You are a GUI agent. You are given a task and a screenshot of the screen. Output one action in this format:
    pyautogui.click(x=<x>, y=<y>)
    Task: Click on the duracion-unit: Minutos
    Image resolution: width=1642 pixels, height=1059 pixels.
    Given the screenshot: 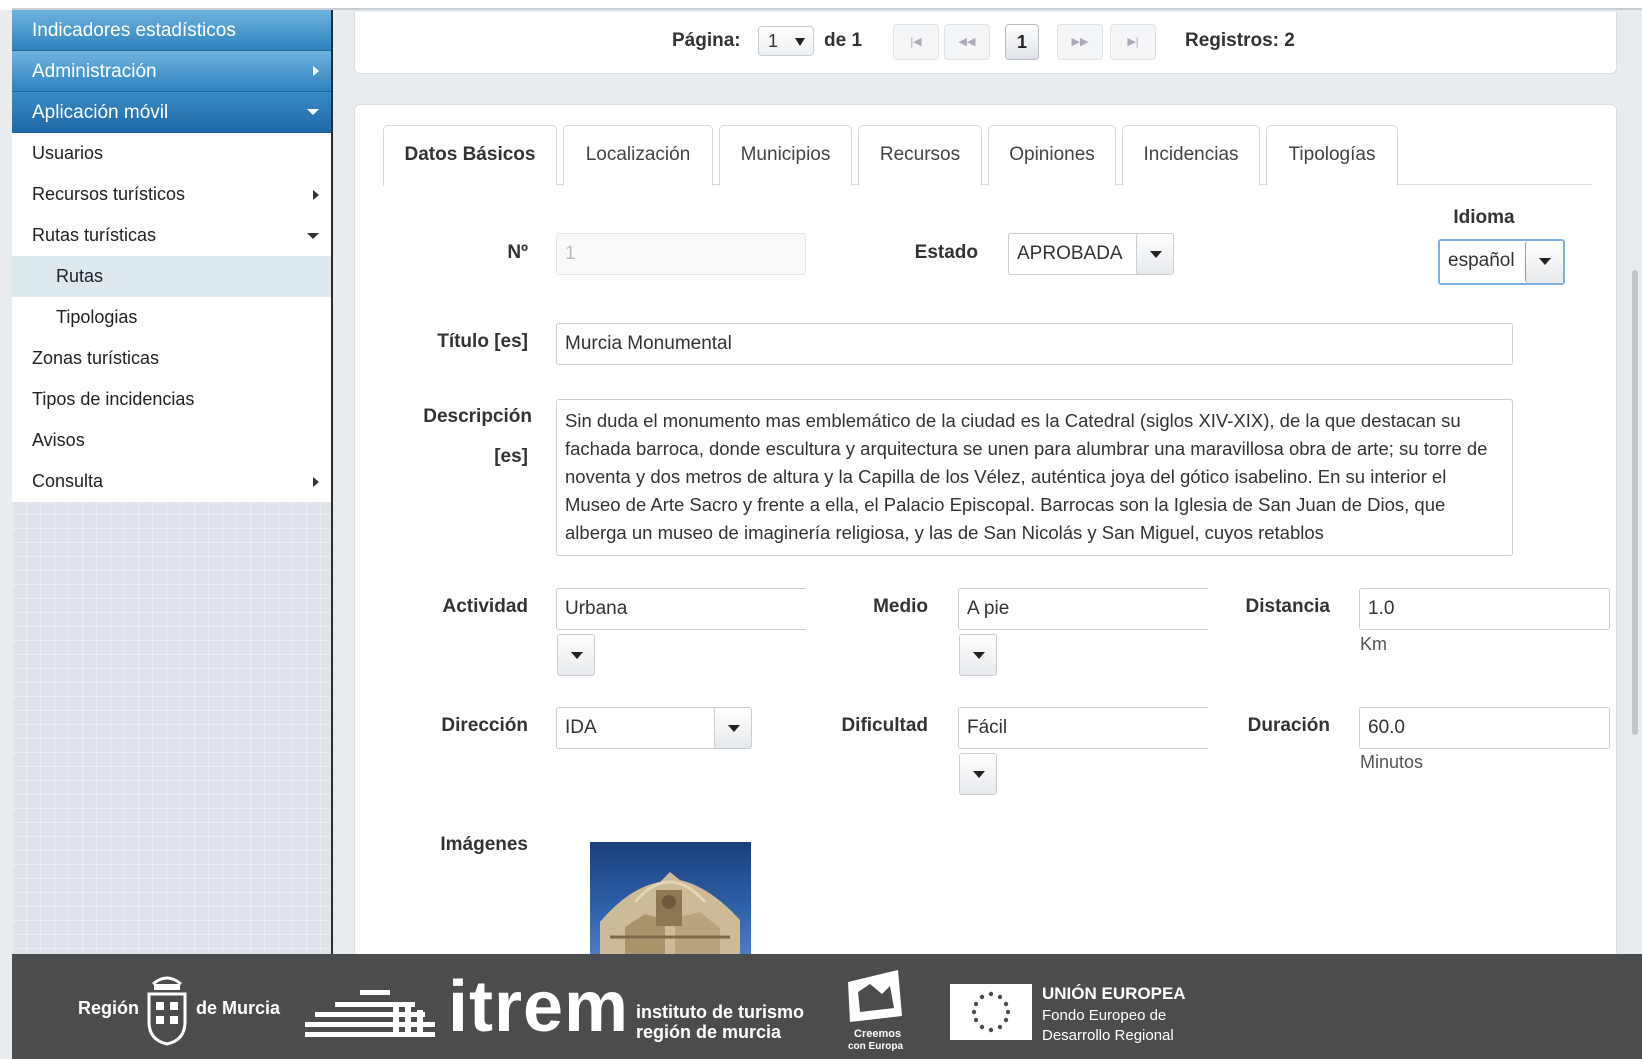 What is the action you would take?
    pyautogui.click(x=1392, y=762)
    